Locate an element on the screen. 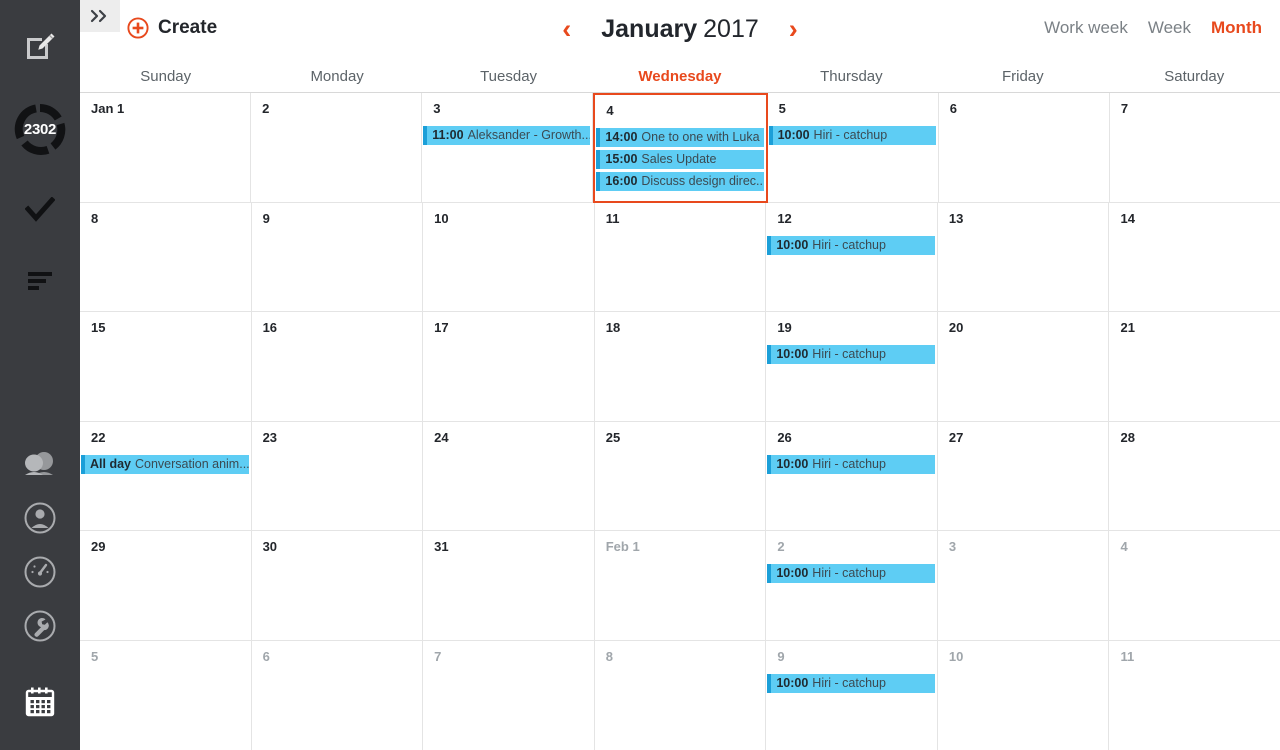 This screenshot has height=750, width=1280. event-time: 15:00 is located at coordinates (621, 159).